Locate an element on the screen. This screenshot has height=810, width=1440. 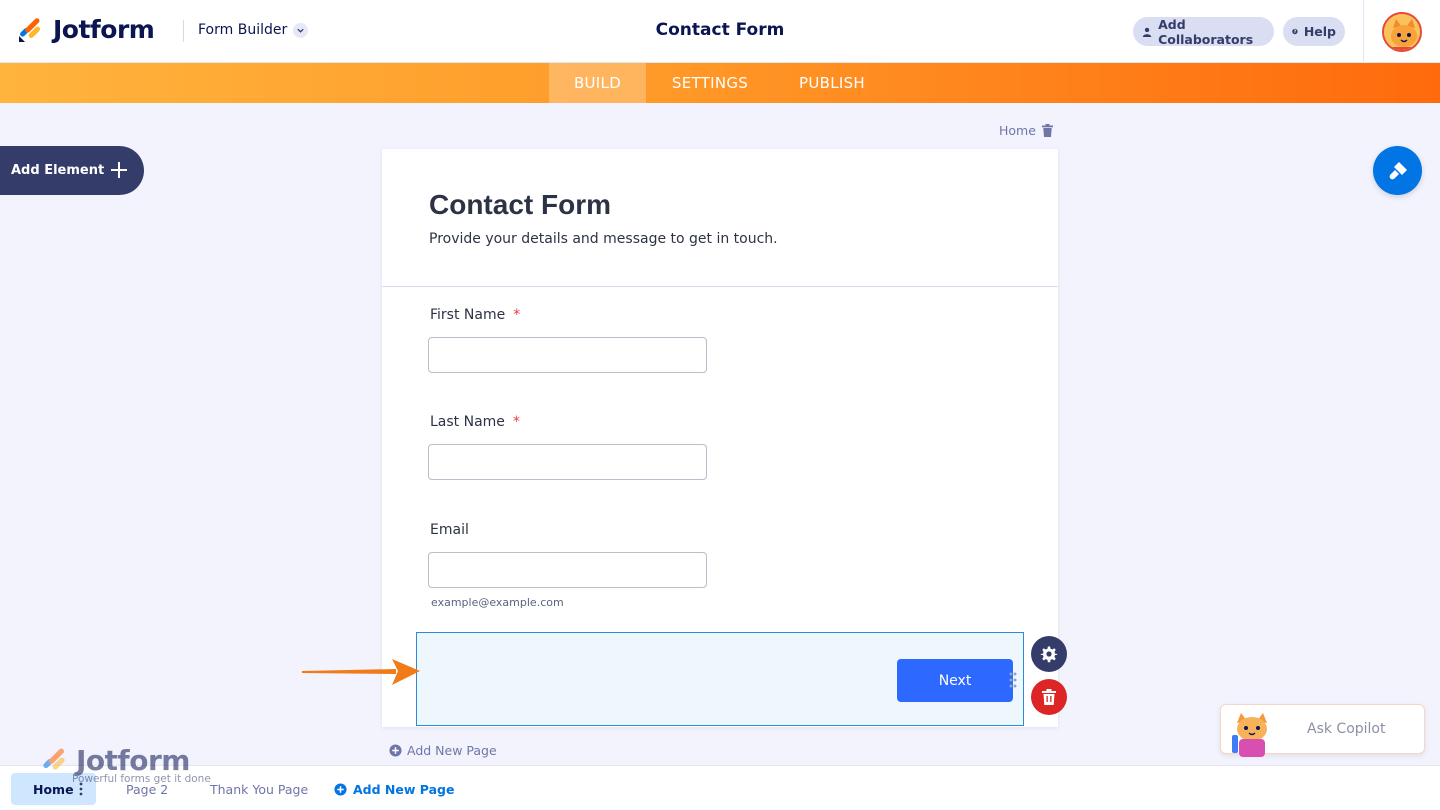
last-name-label: Last Name * is located at coordinates (475, 422).